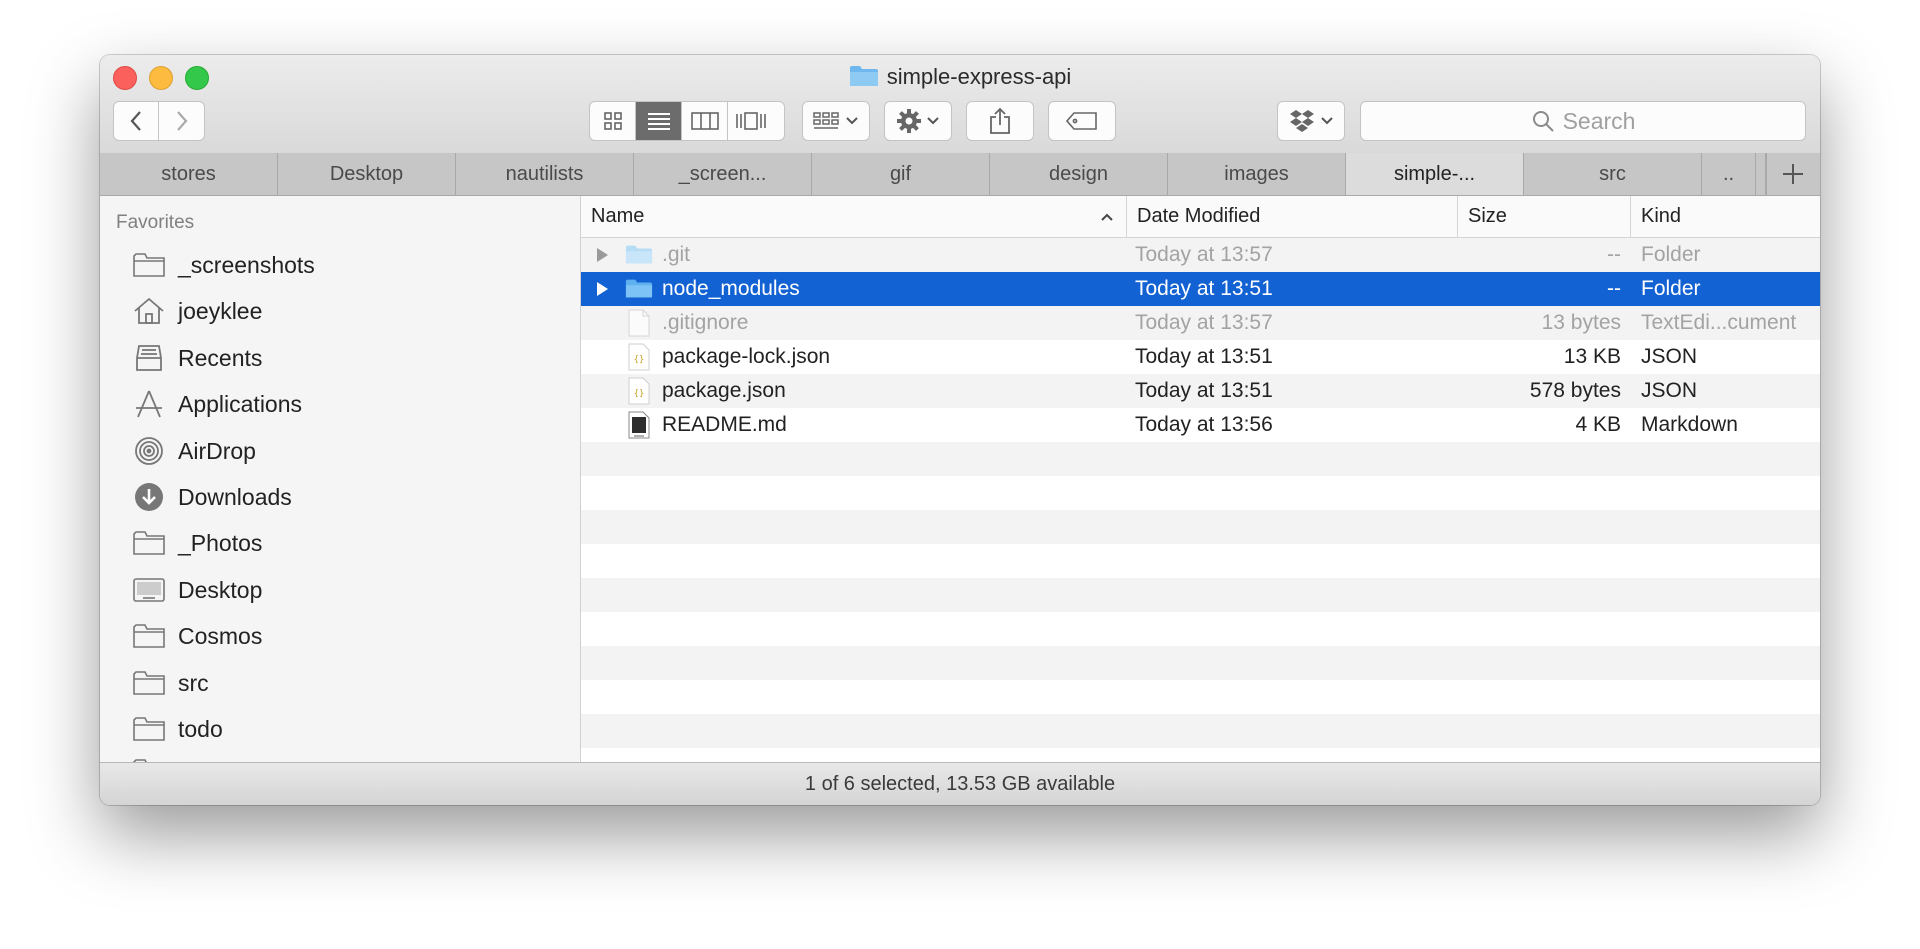  Describe the element at coordinates (155, 756) in the screenshot. I see `sidebar-item-partial` at that location.